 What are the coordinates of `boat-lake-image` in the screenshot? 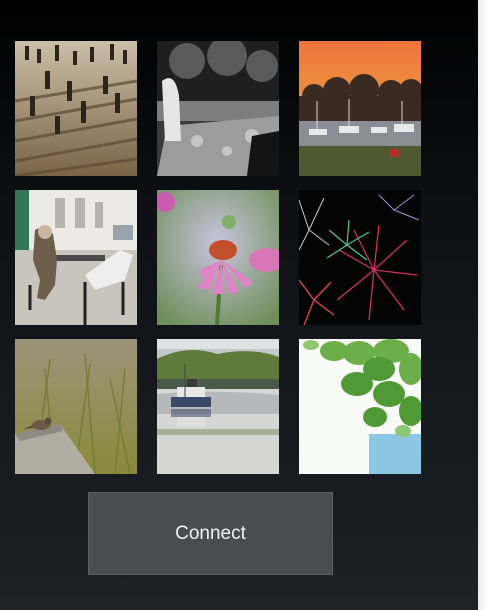 It's located at (218, 406).